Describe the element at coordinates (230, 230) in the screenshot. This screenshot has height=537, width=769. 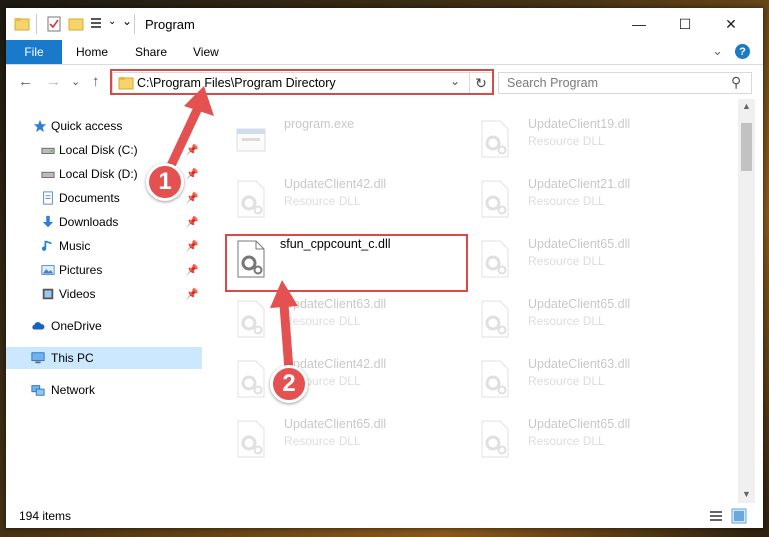
I see `annotation-arrows` at that location.